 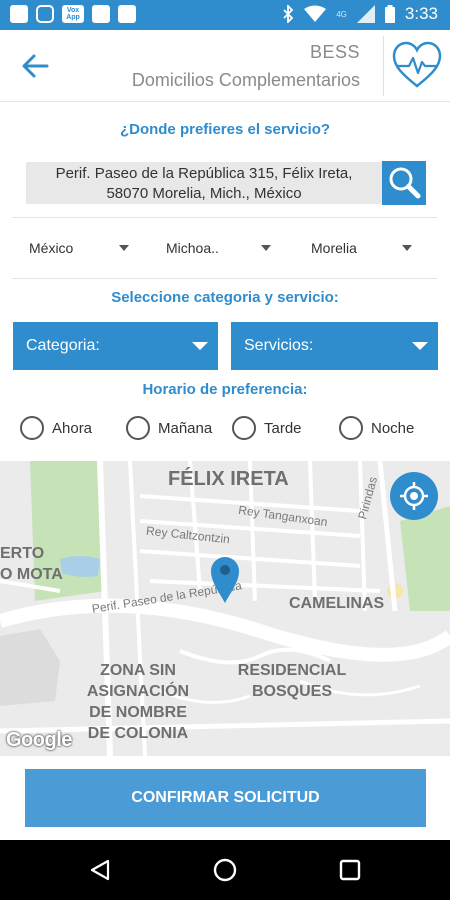 I want to click on voxapp-icon: Vox App, so click(x=73, y=14).